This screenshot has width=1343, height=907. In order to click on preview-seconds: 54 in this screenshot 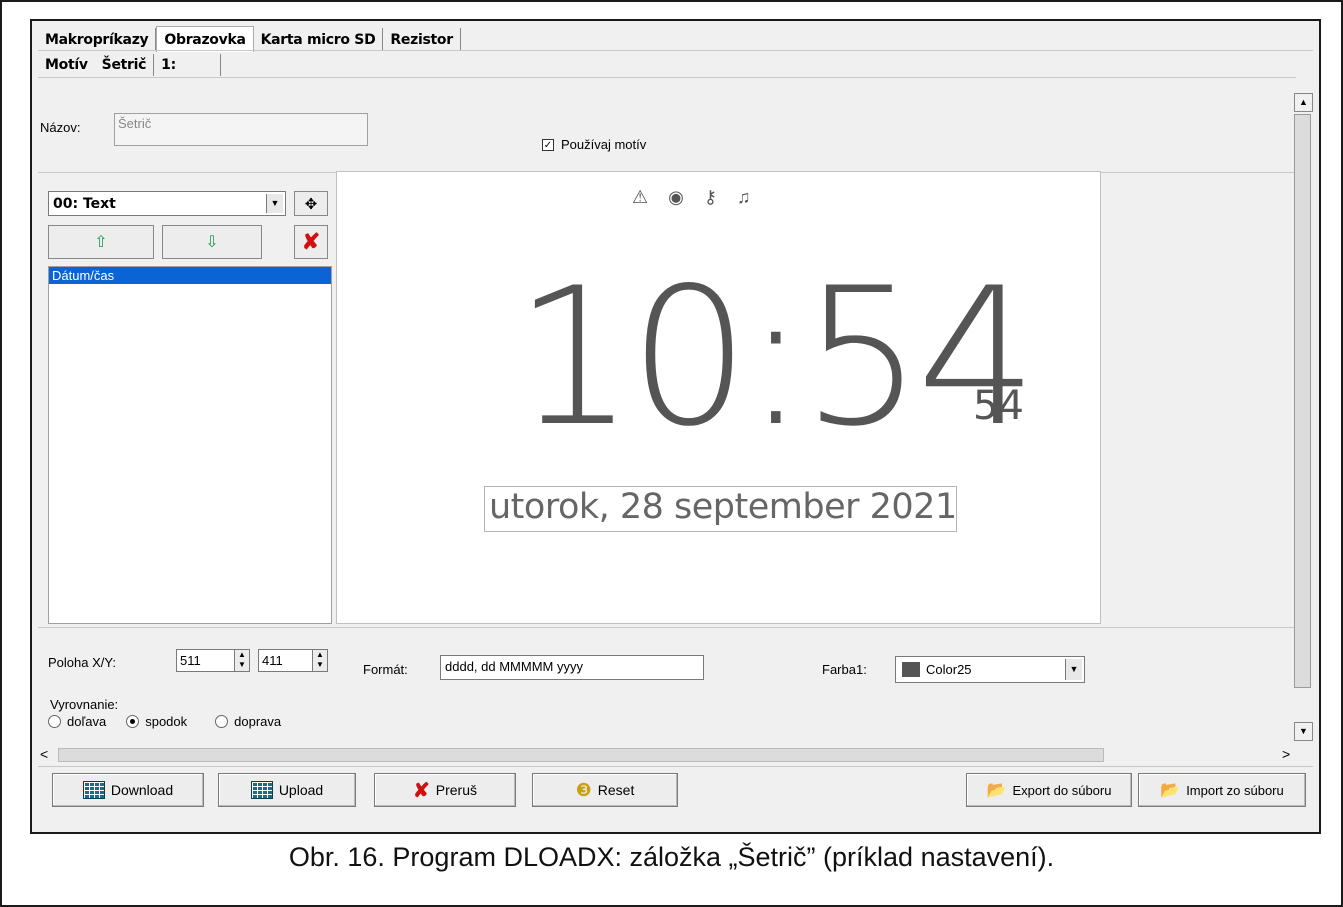, I will do `click(998, 406)`.